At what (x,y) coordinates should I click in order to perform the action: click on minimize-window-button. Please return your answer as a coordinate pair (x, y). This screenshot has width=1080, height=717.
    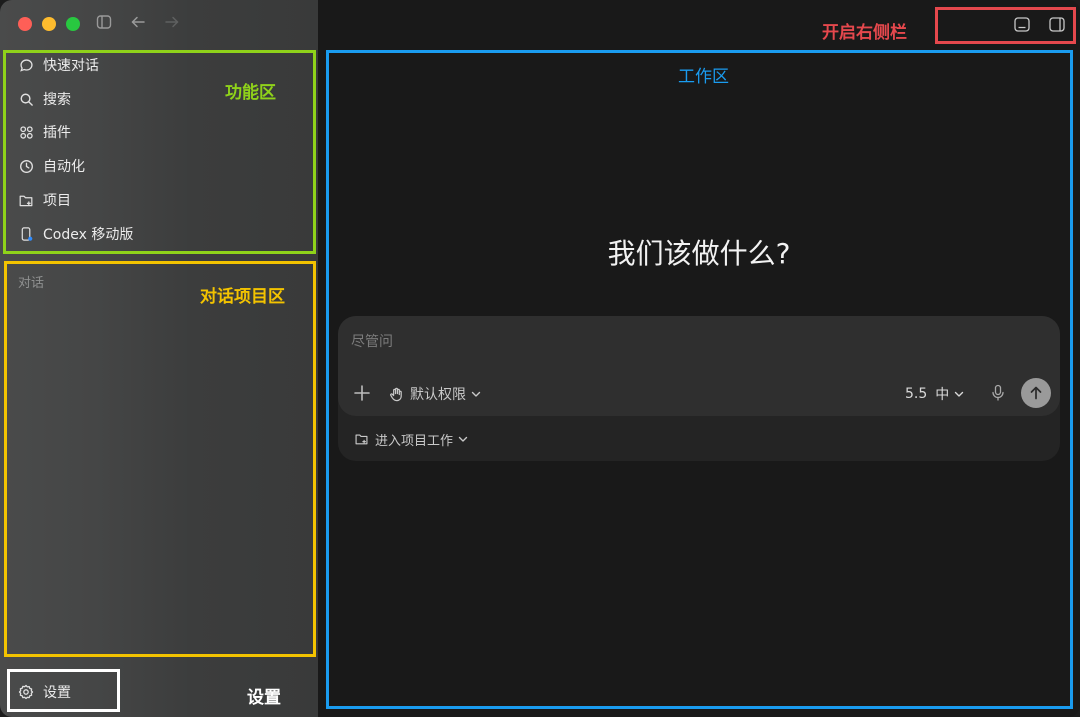
    Looking at the image, I should click on (49, 24).